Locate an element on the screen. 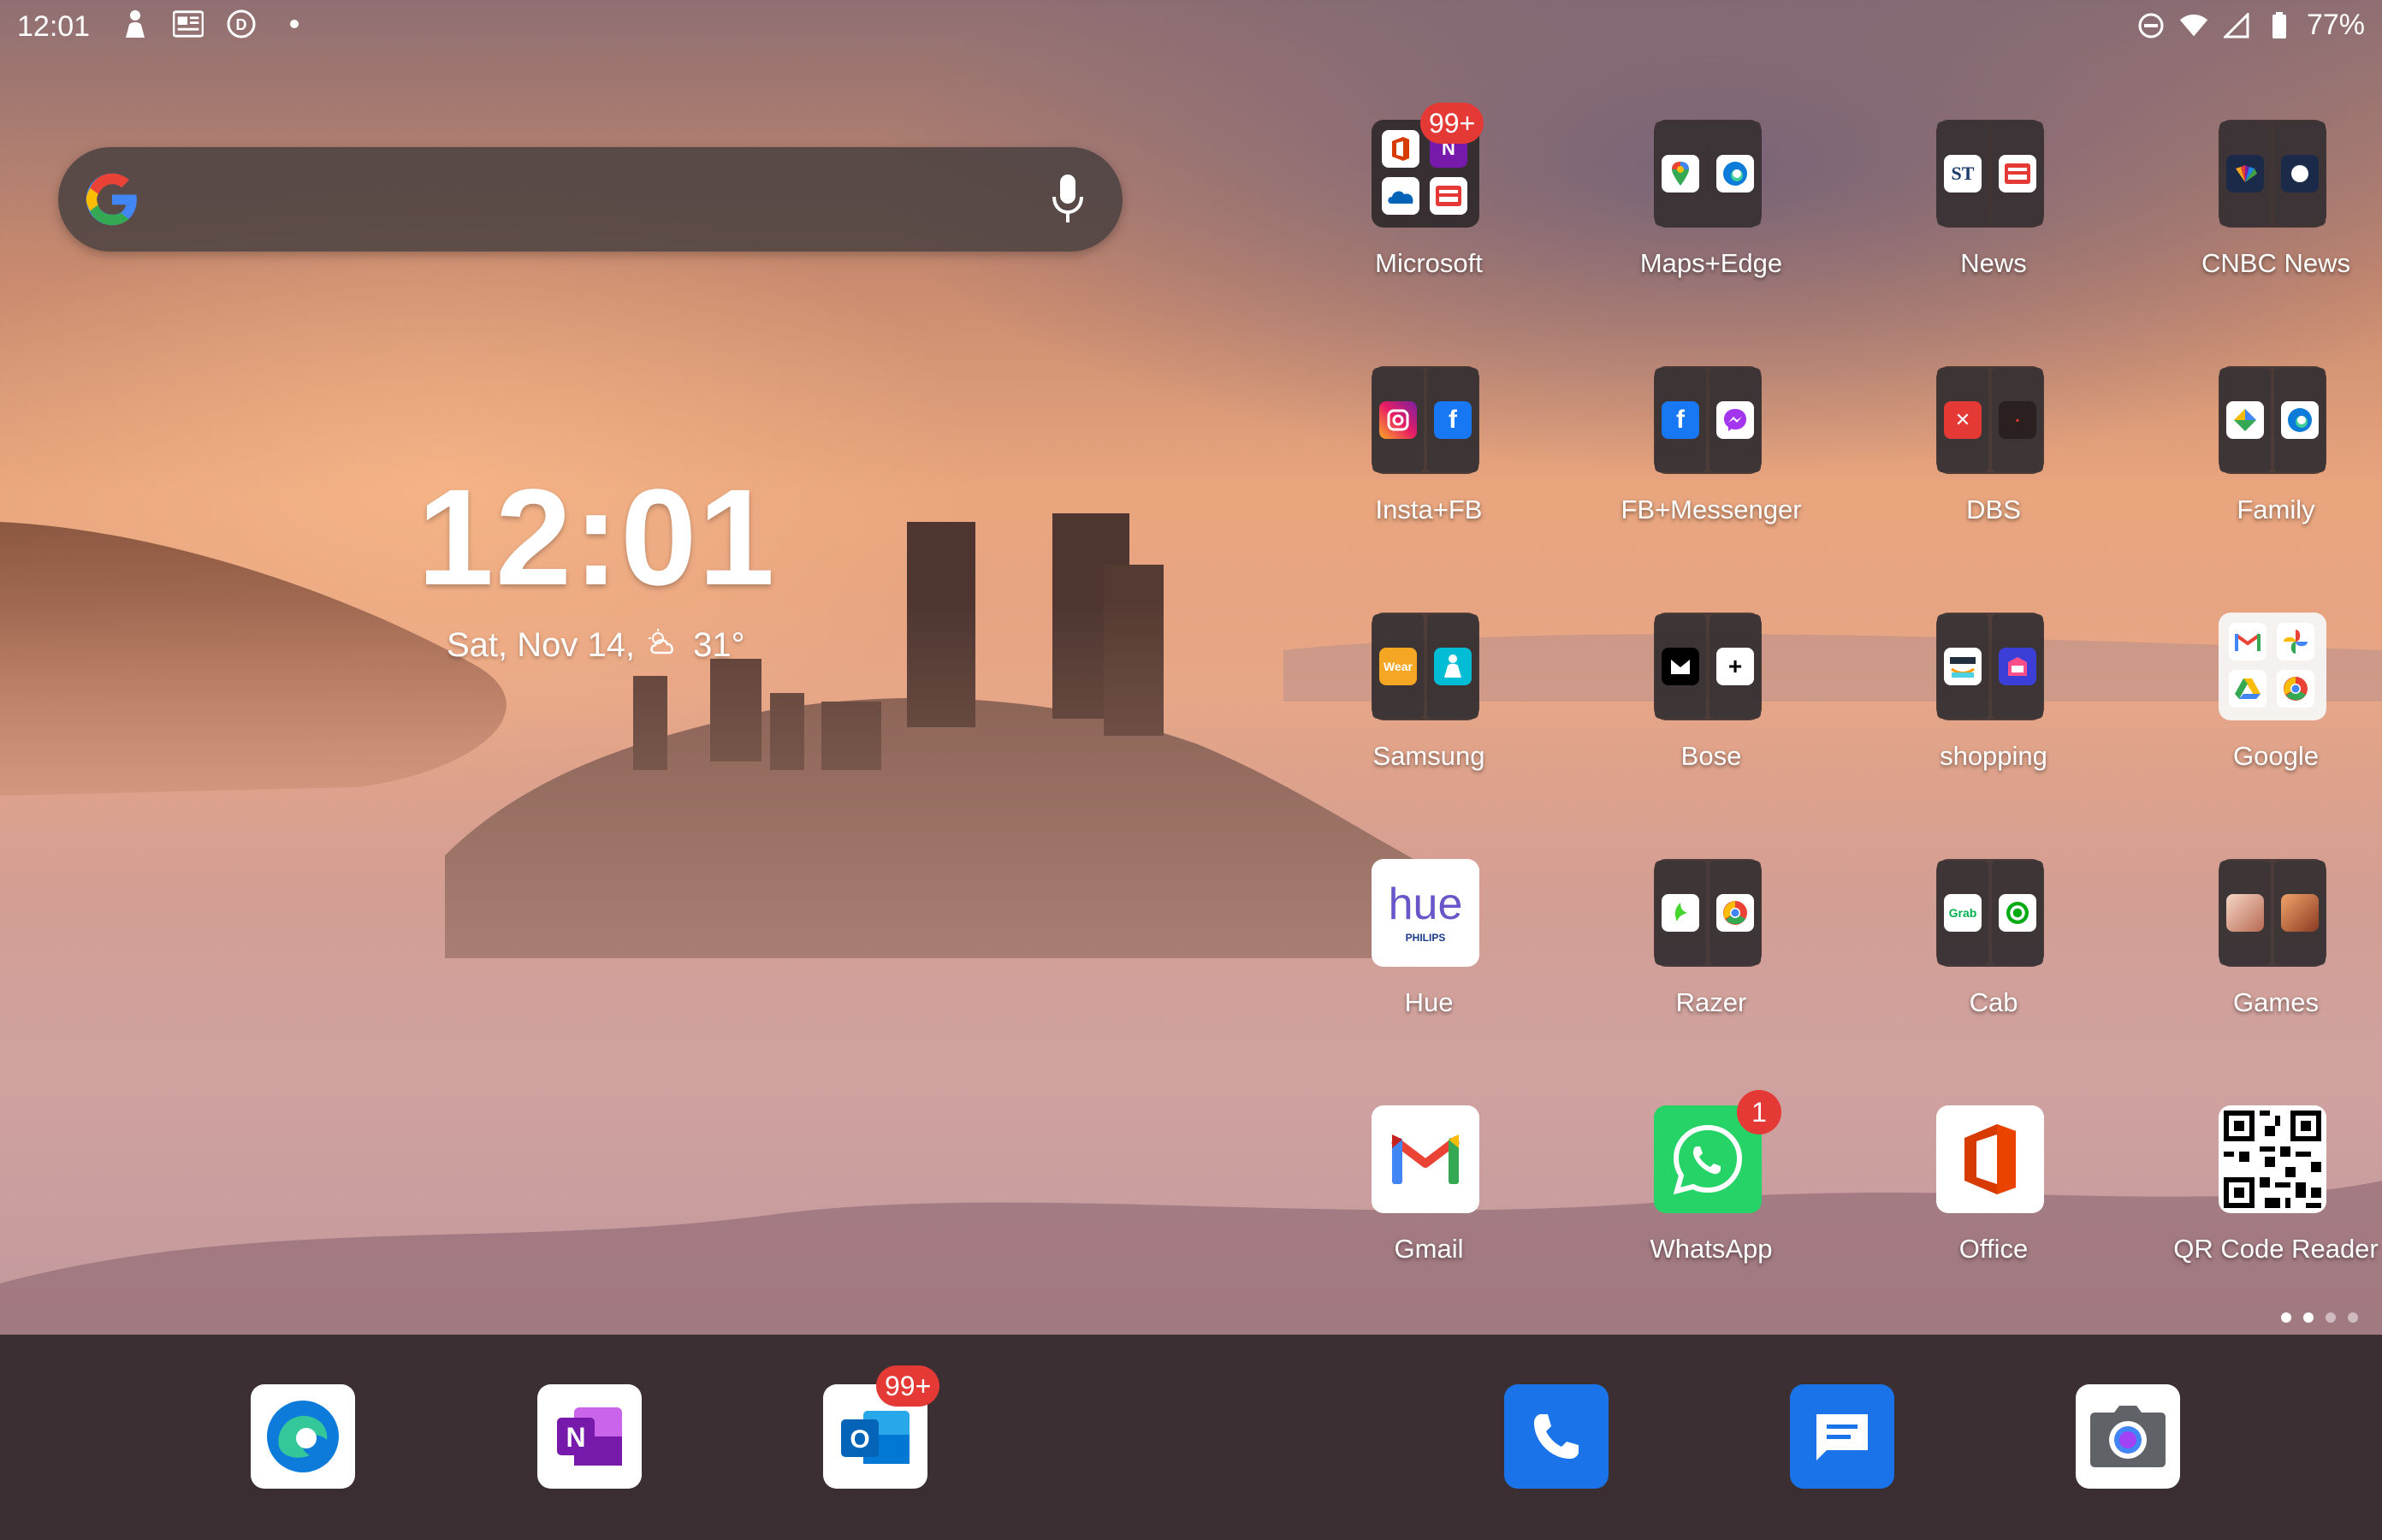 This screenshot has height=1540, width=2382. insta-fb-folder-icon: f is located at coordinates (1425, 420).